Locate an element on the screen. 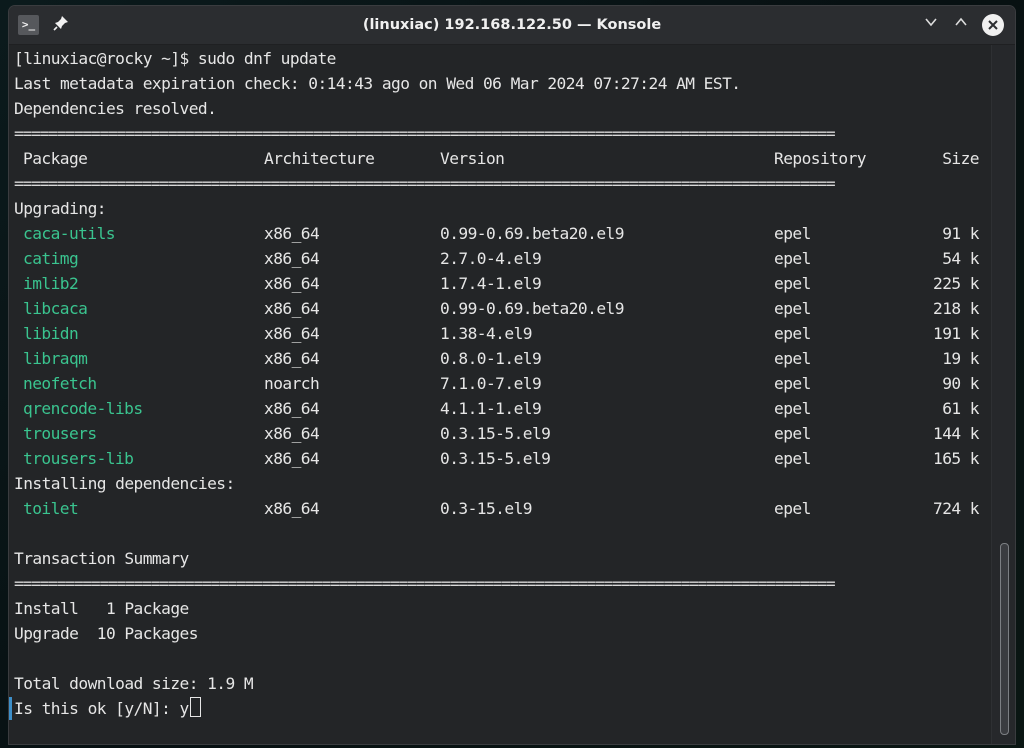 This screenshot has height=748, width=1024. package-size: 54 k is located at coordinates (960, 258).